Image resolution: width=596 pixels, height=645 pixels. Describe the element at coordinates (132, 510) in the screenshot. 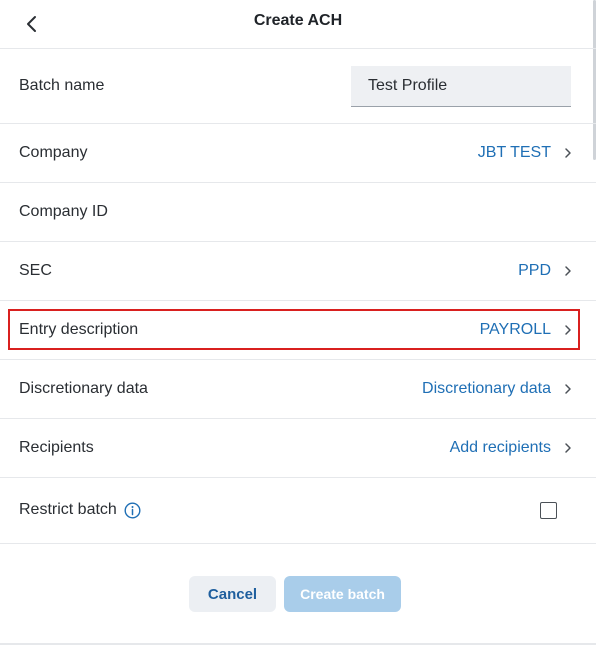

I see `info-icon` at that location.